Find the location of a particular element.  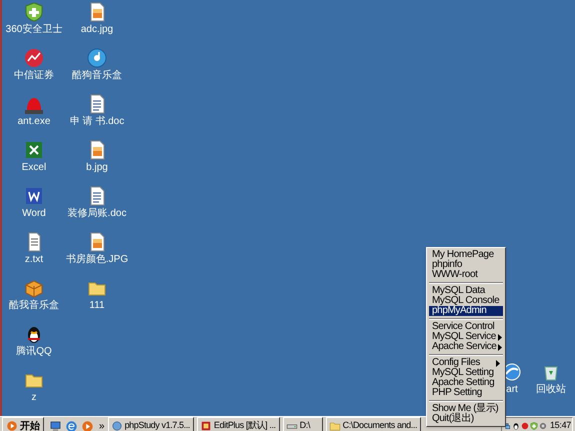

icon-label: z.txt is located at coordinates (34, 259).